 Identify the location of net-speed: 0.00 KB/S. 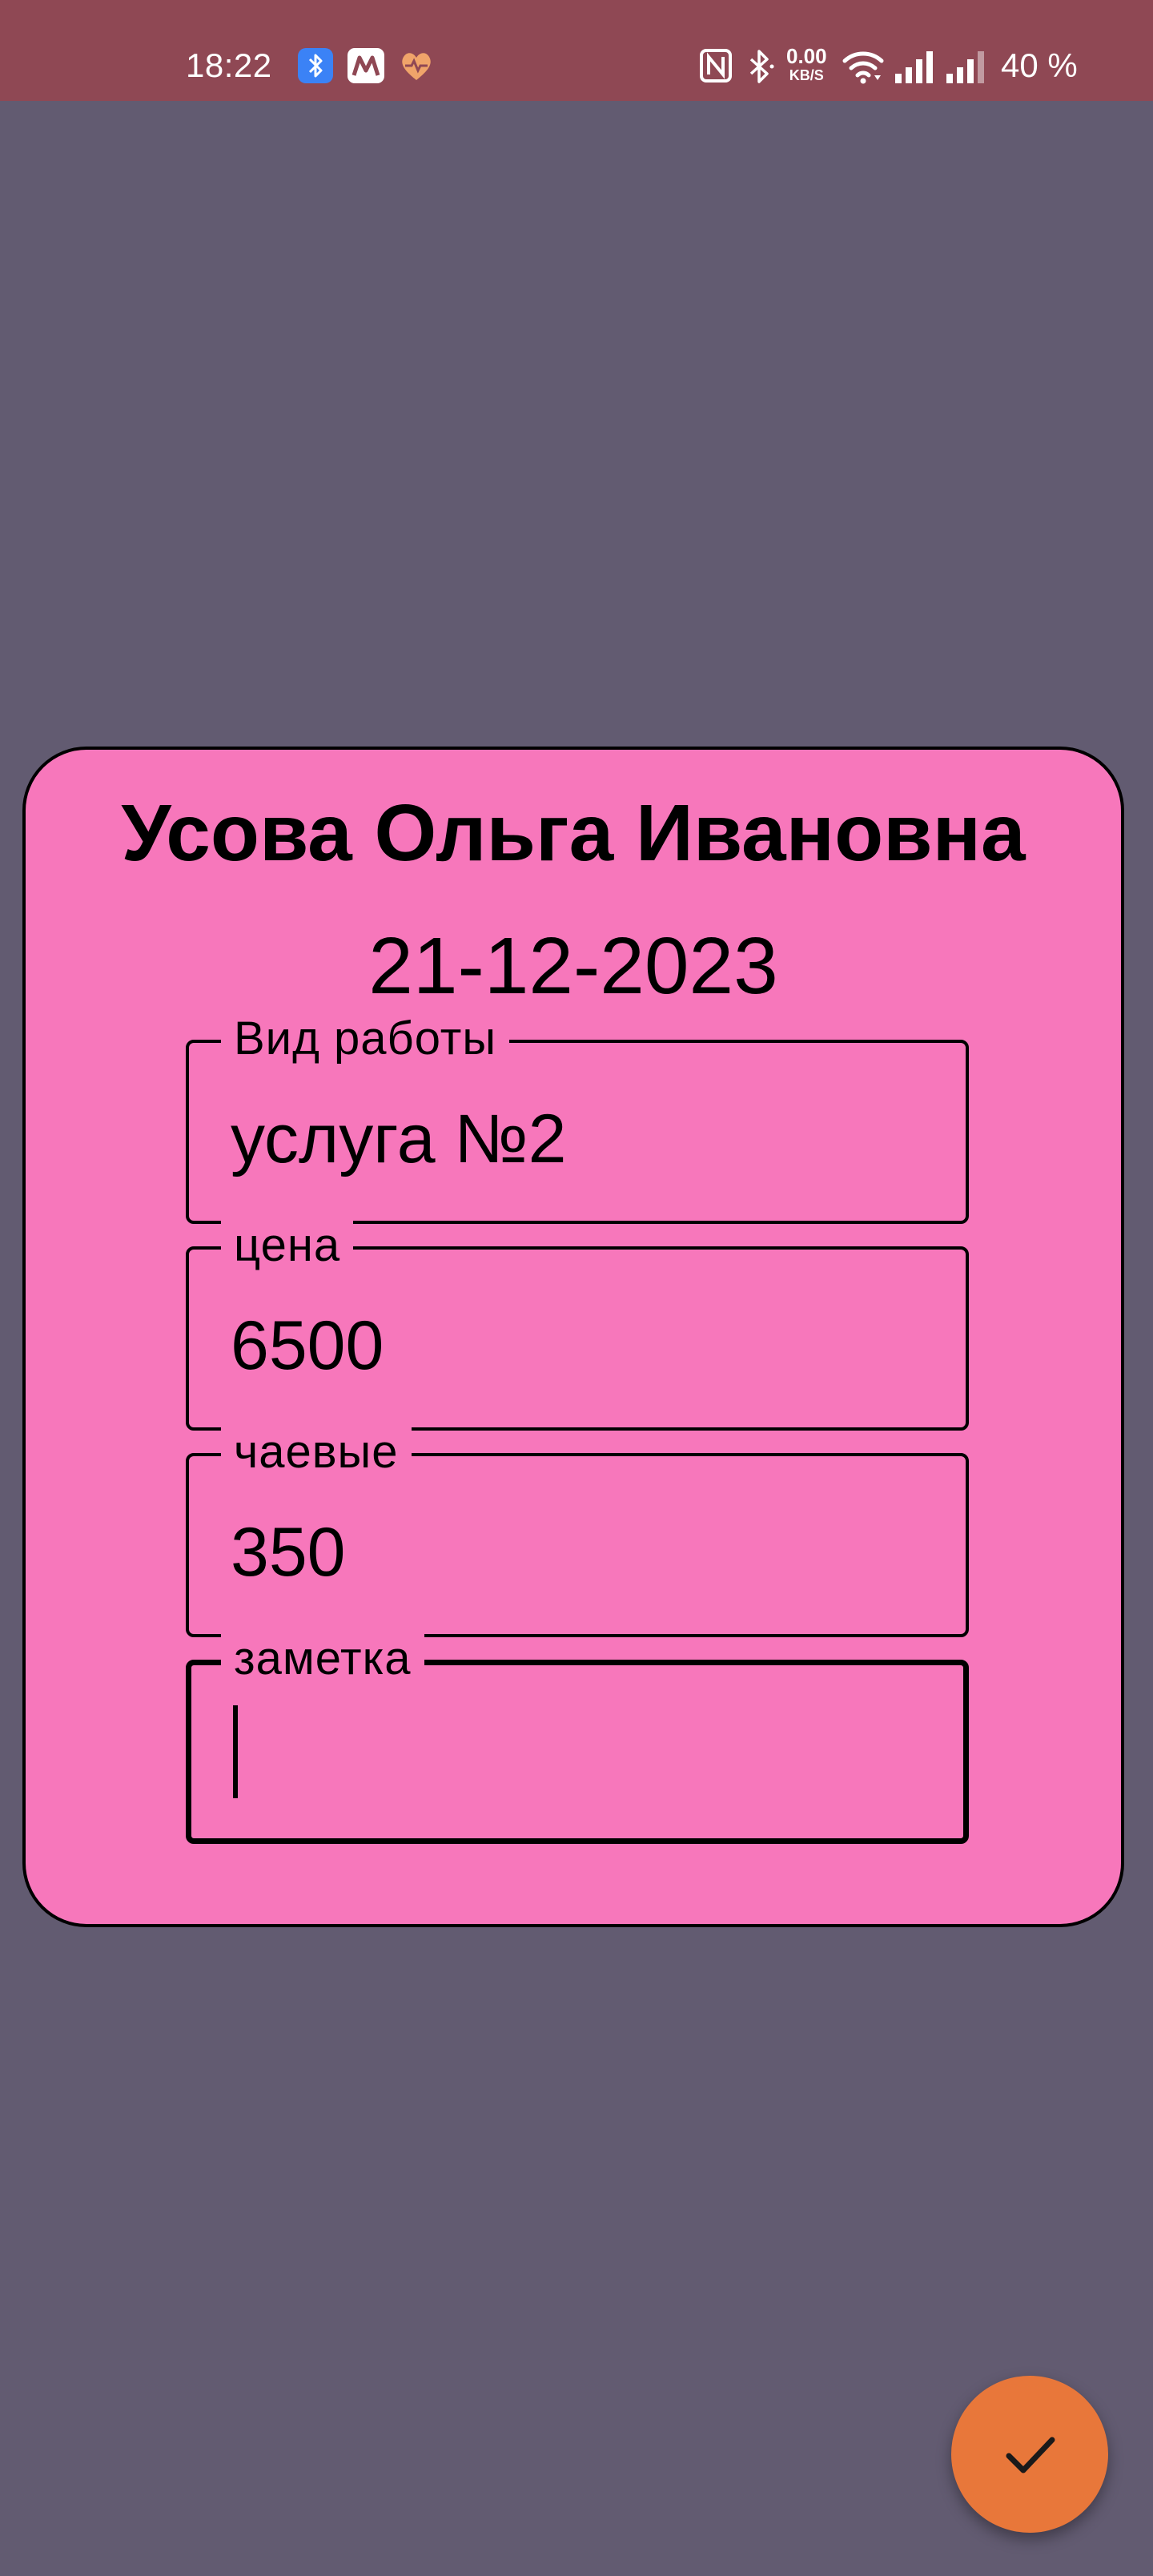
(807, 65).